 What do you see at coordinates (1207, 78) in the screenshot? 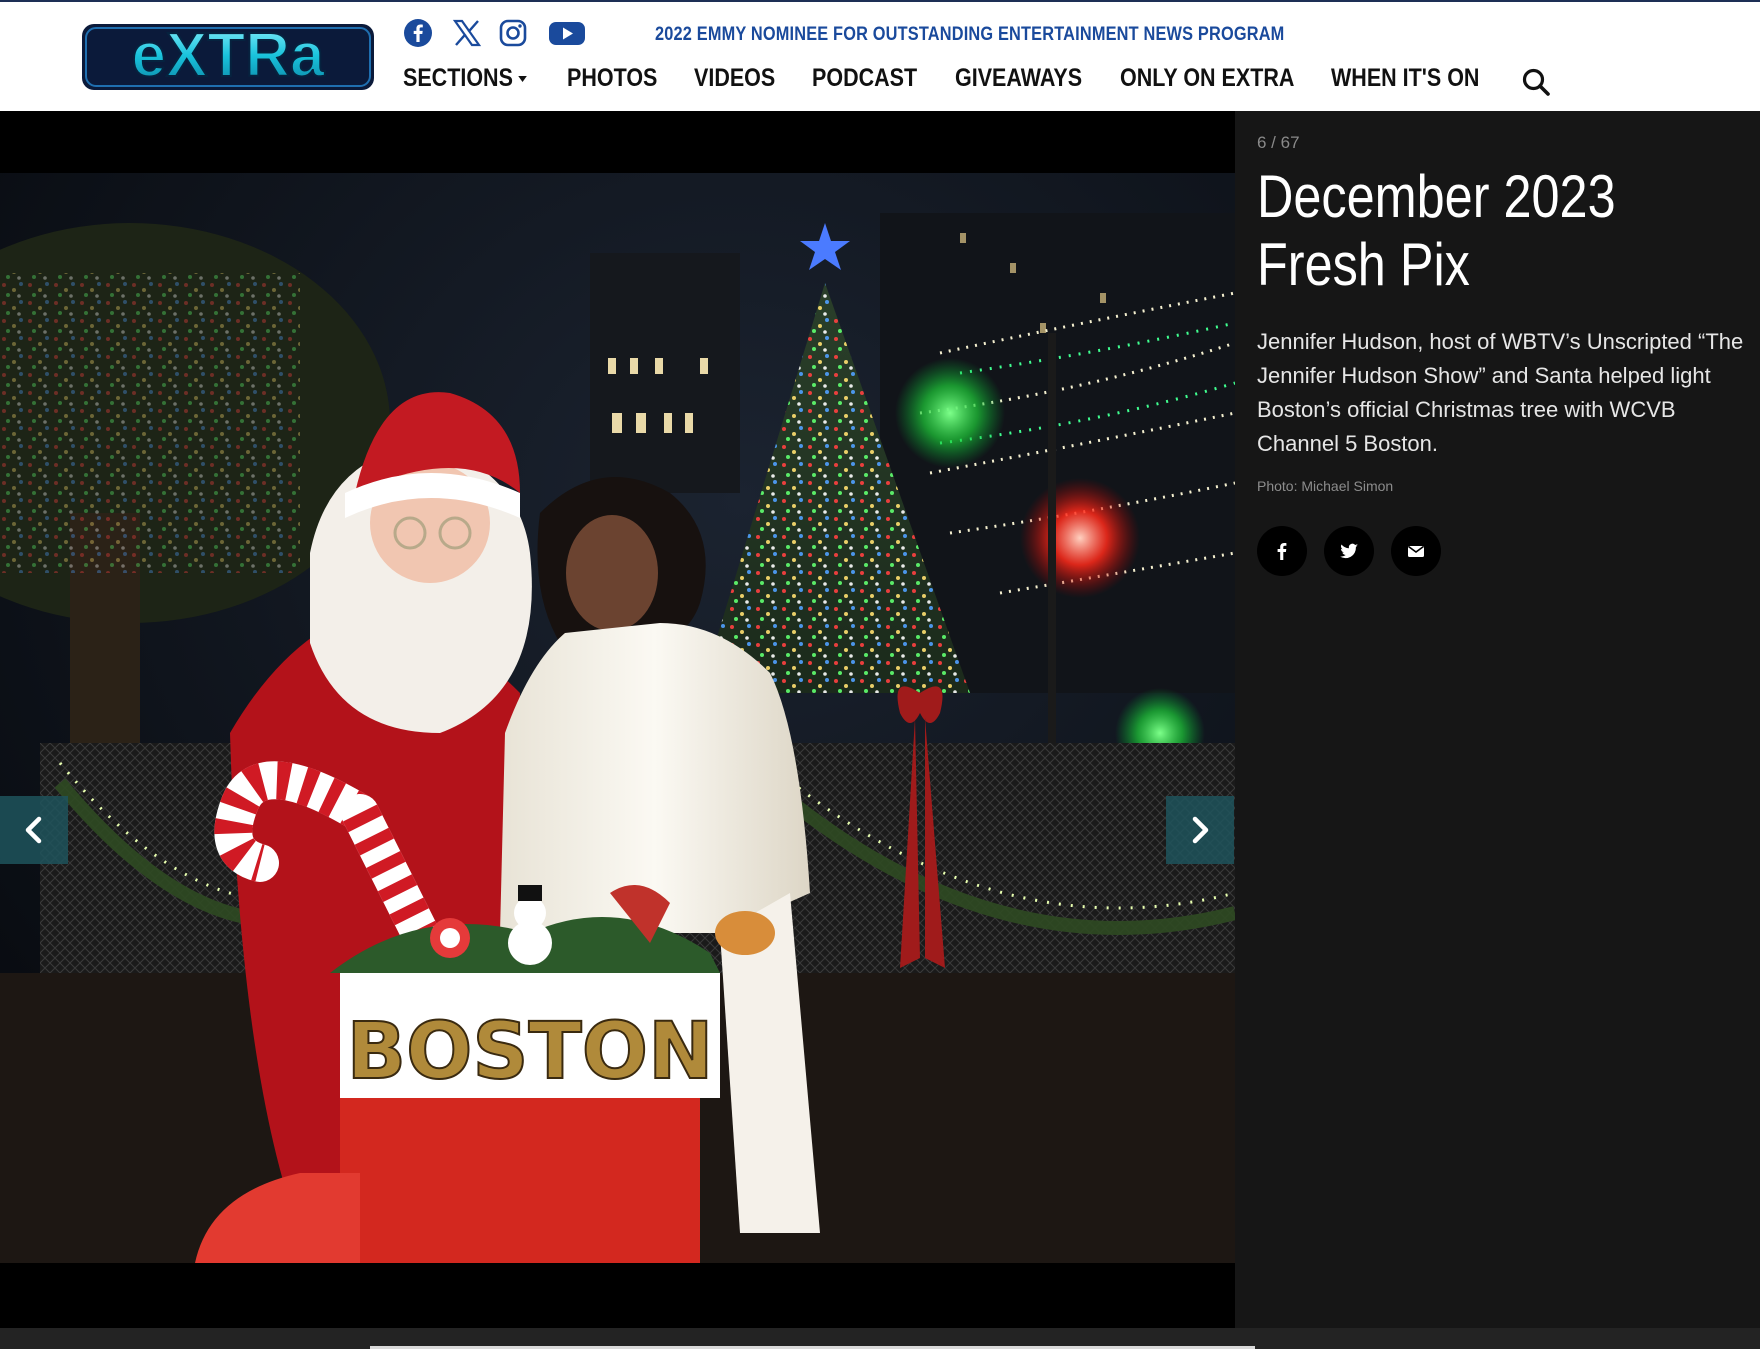
I see `nav-only-on-extra: ONLY ON EXTRA` at bounding box center [1207, 78].